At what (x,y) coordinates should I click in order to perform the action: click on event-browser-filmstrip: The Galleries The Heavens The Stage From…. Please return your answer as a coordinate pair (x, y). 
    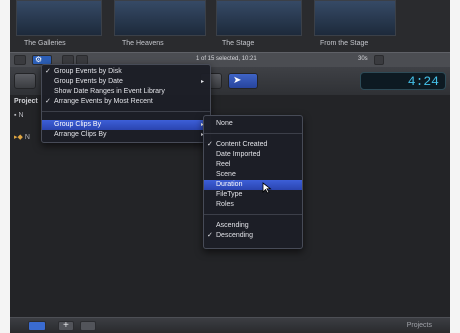
    Looking at the image, I should click on (230, 26).